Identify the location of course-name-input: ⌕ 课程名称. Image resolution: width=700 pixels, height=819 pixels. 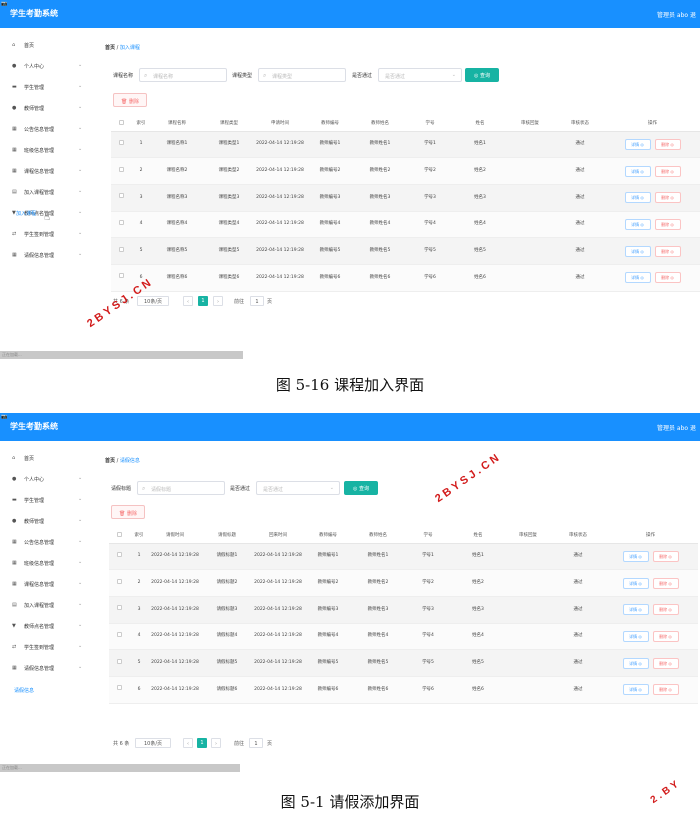
(183, 75).